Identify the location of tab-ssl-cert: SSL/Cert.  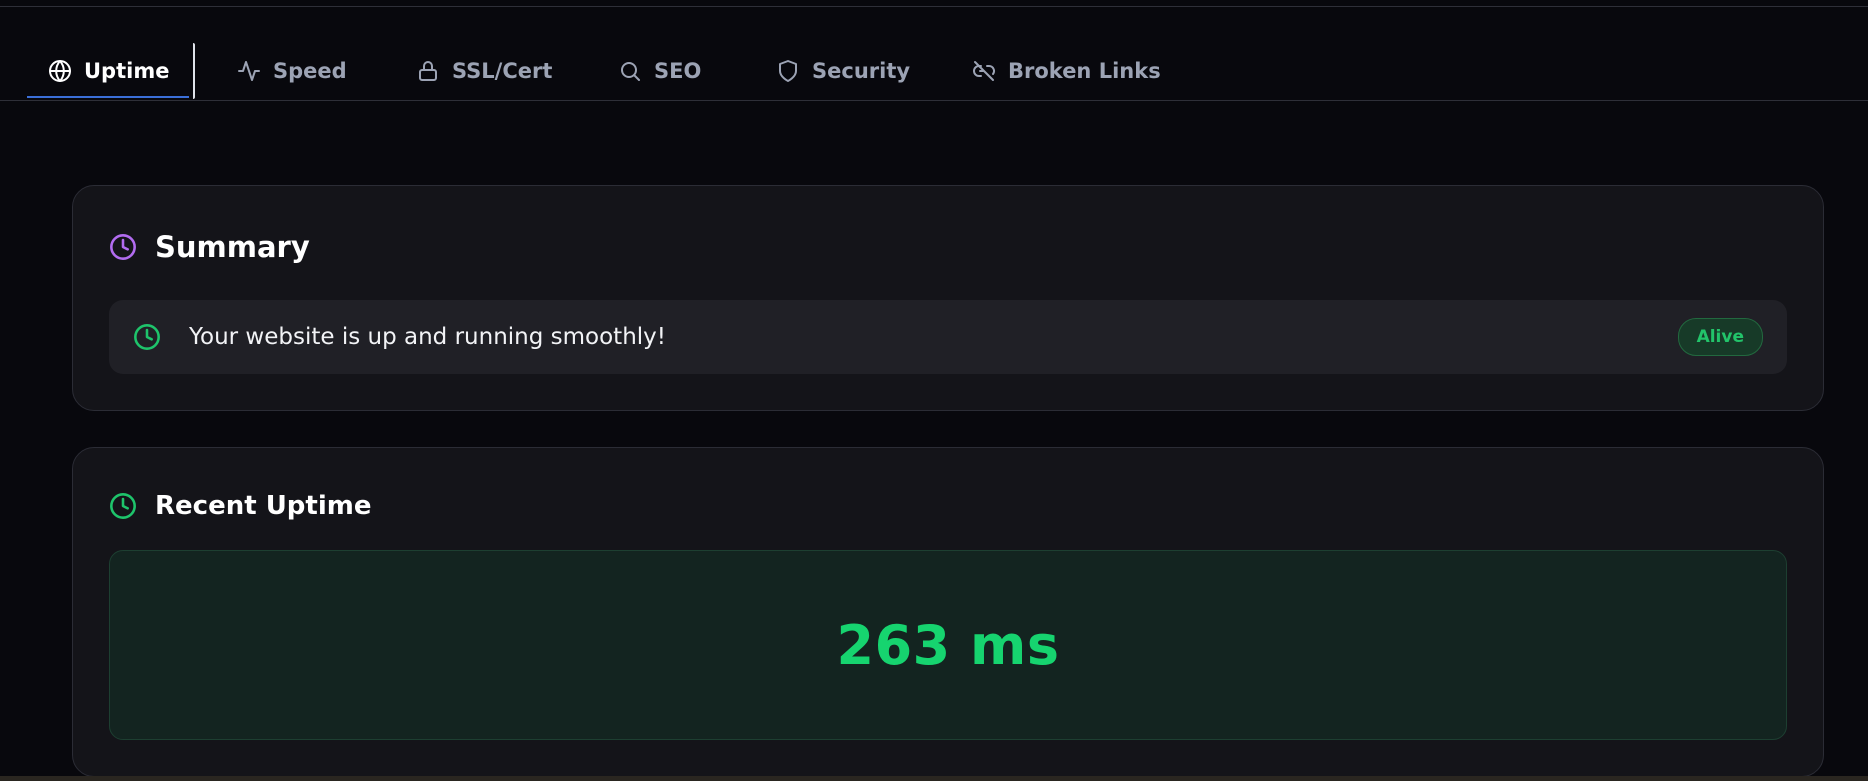
(484, 71).